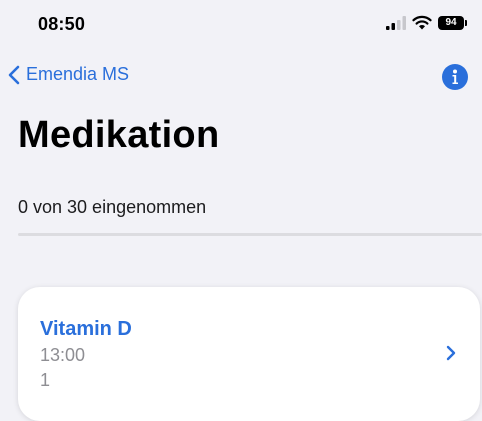 The image size is (482, 421). I want to click on wifi-icon, so click(422, 22).